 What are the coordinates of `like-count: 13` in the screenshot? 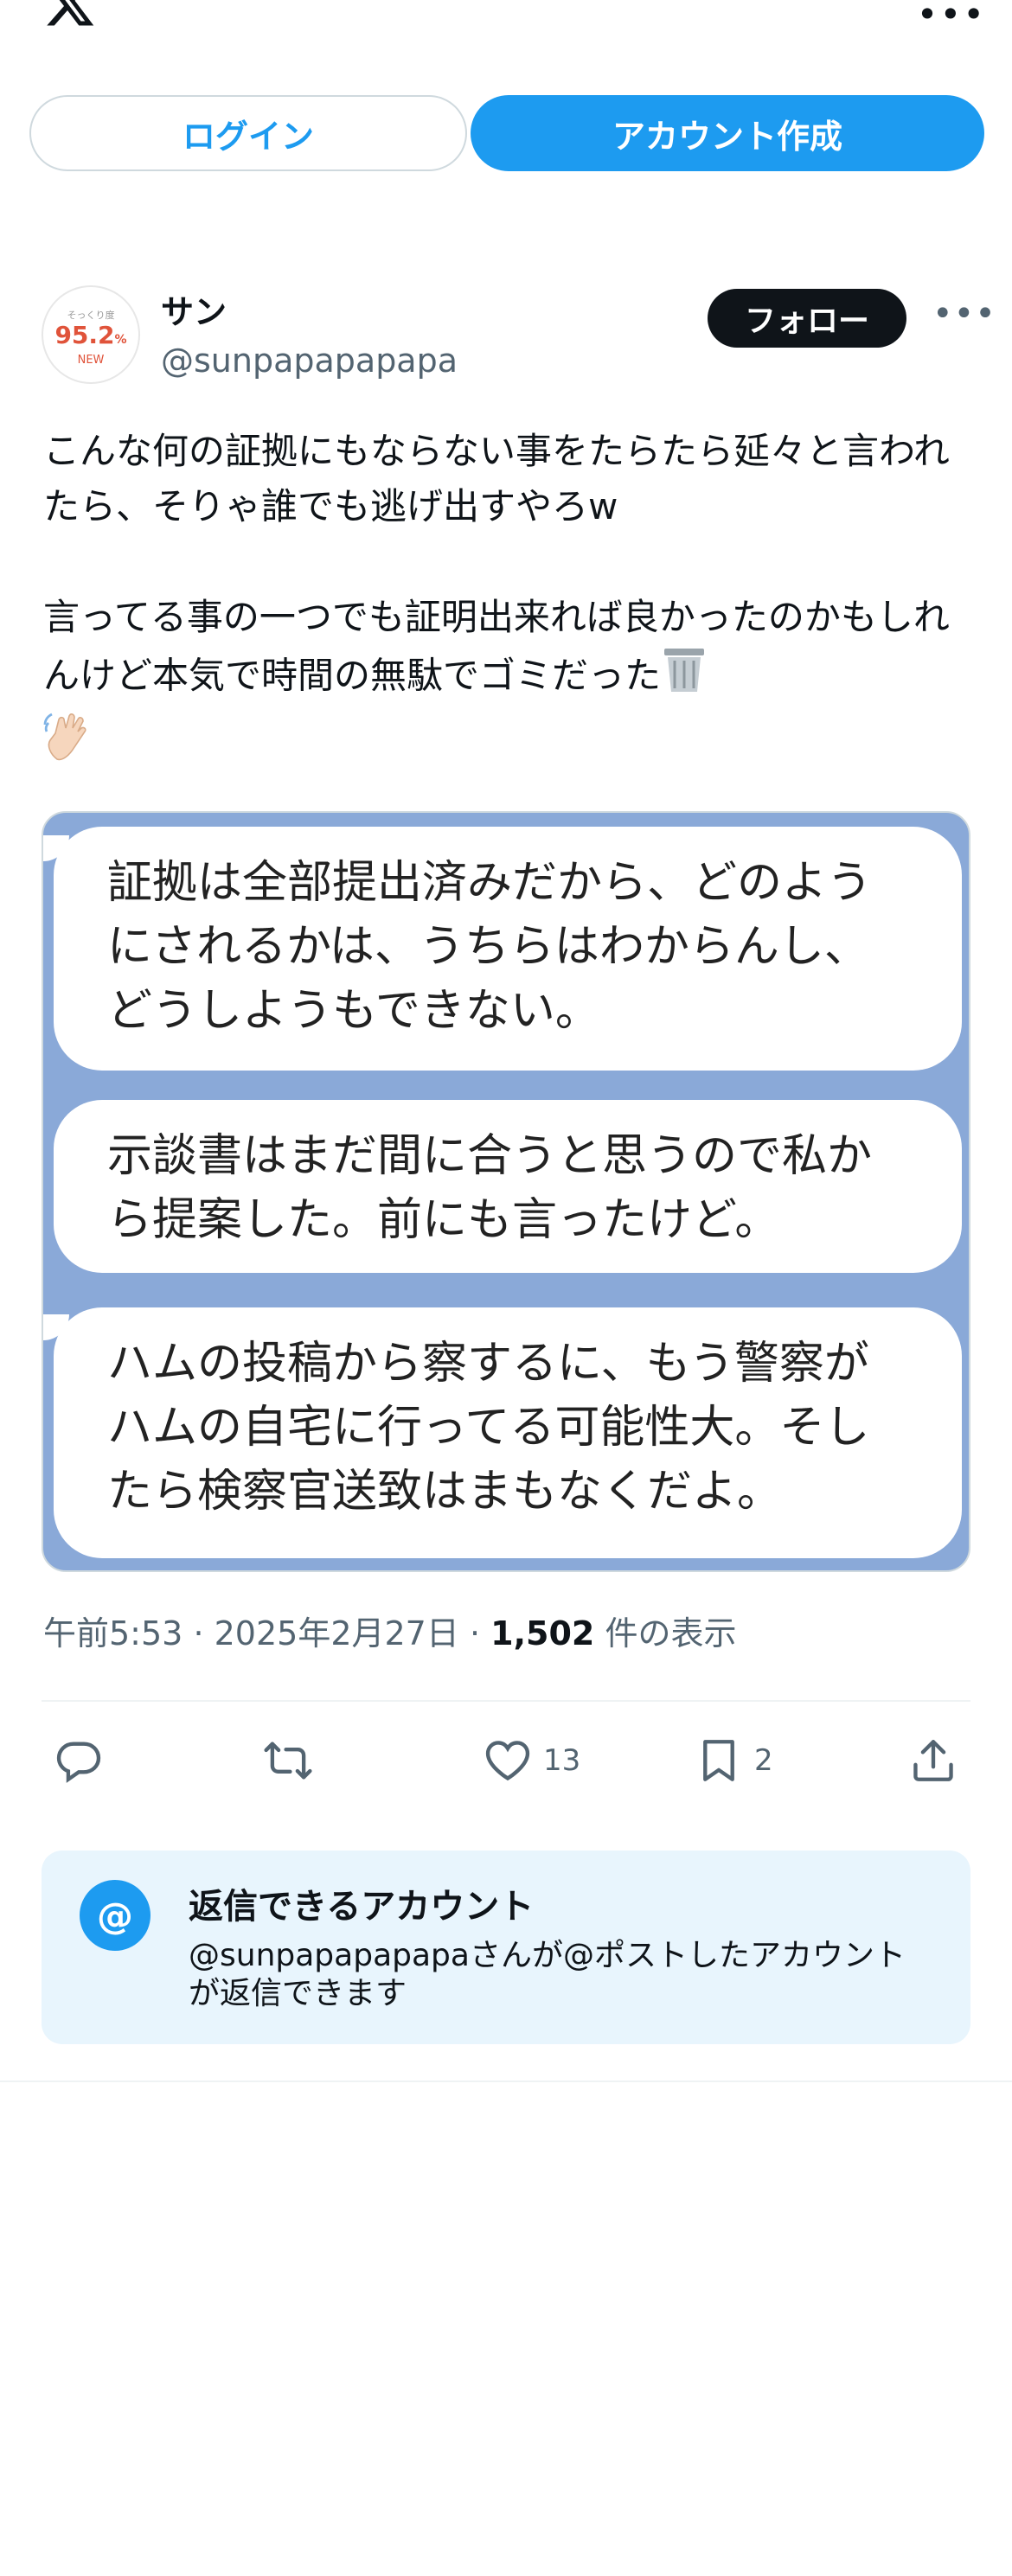 It's located at (562, 1760).